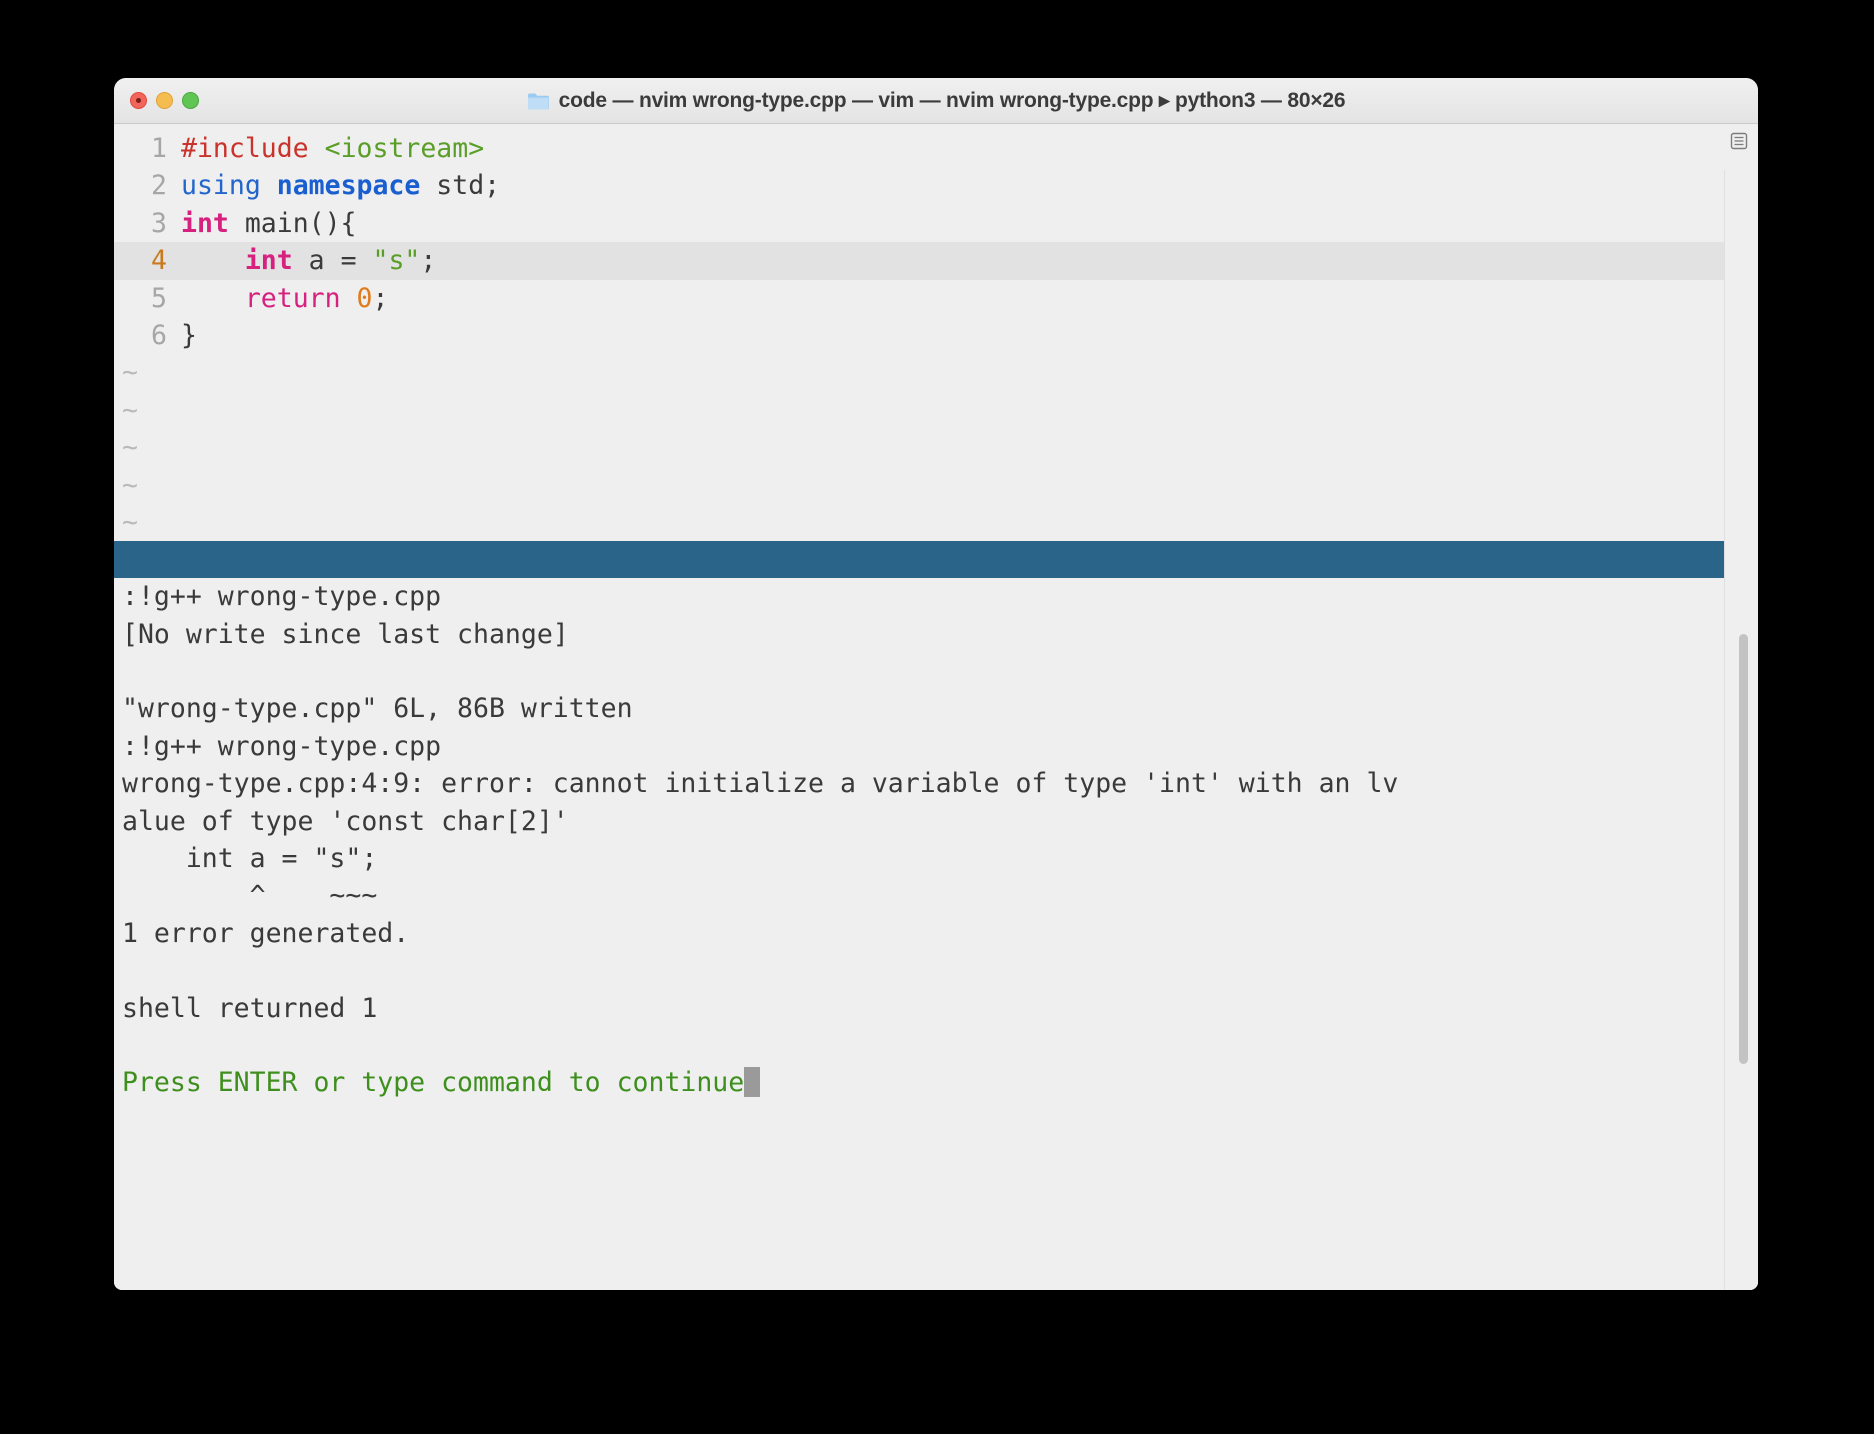  Describe the element at coordinates (460, 186) in the screenshot. I see `code-token: std;` at that location.